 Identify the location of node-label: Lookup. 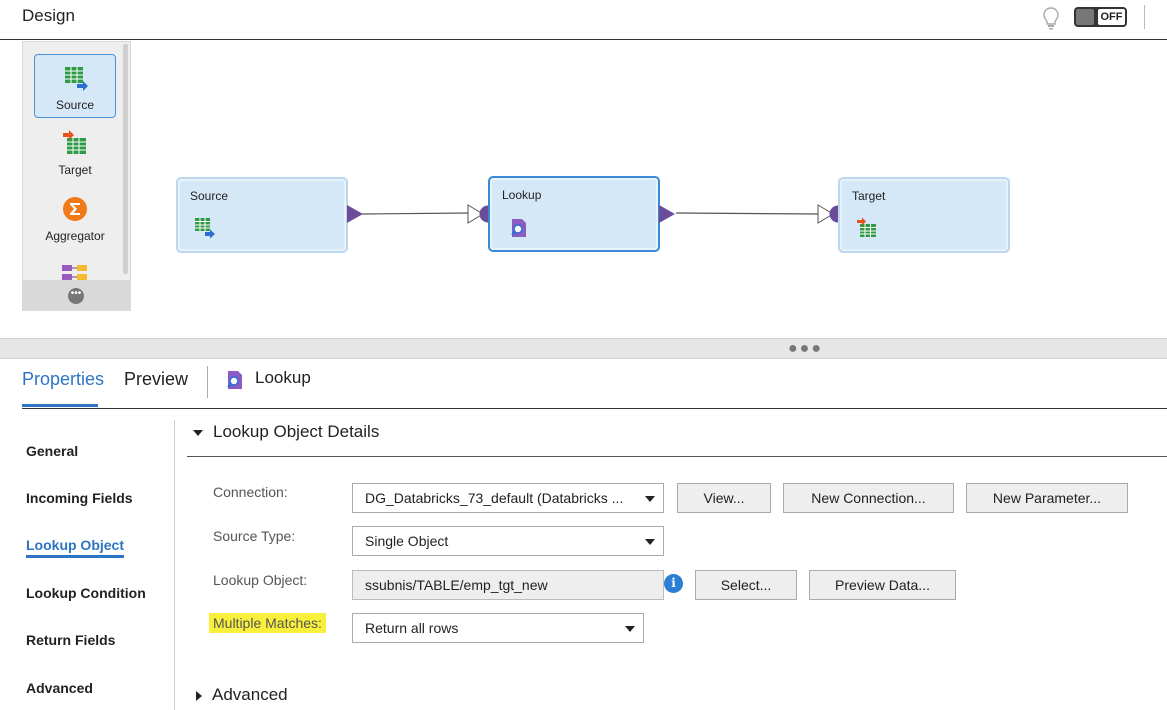
(522, 195).